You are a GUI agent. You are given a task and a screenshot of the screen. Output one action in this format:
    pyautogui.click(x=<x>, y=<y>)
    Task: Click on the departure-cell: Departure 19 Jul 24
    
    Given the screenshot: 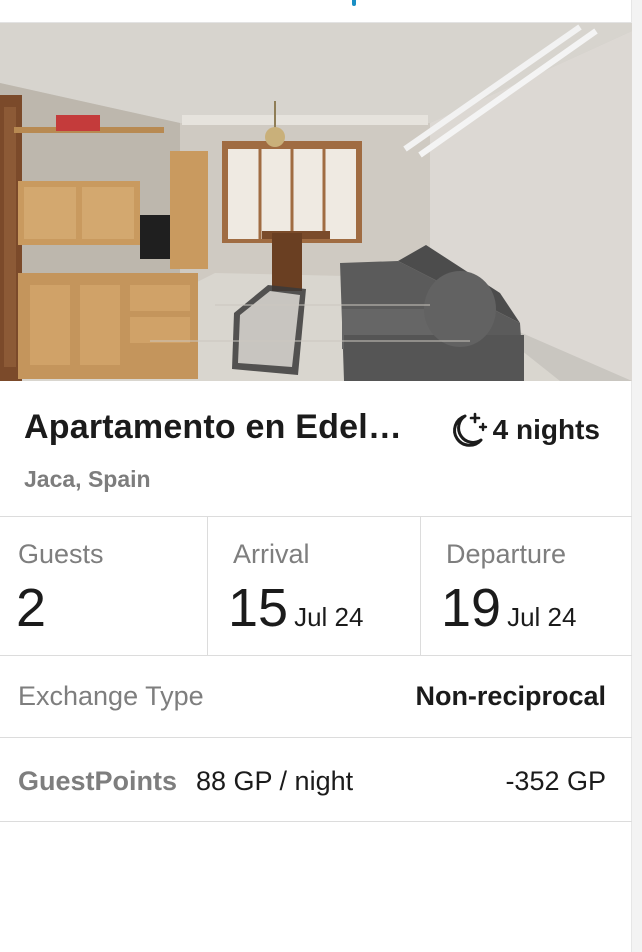 What is the action you would take?
    pyautogui.click(x=526, y=586)
    